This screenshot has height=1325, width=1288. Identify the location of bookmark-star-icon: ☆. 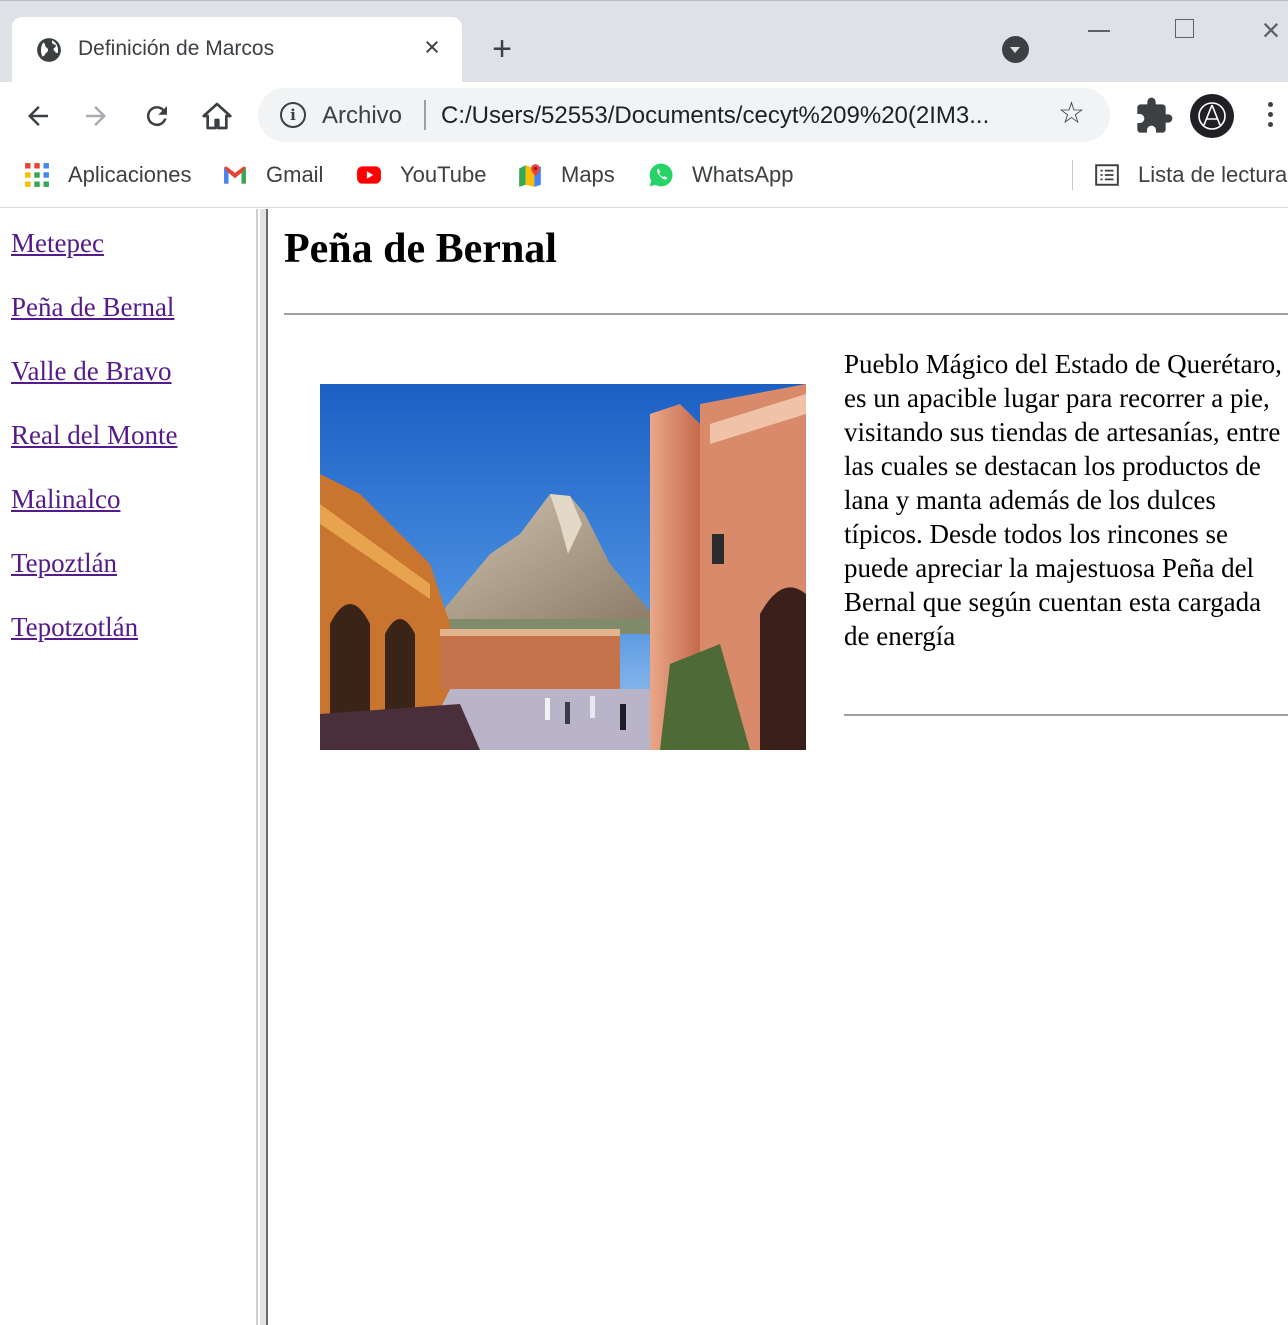
(1071, 113).